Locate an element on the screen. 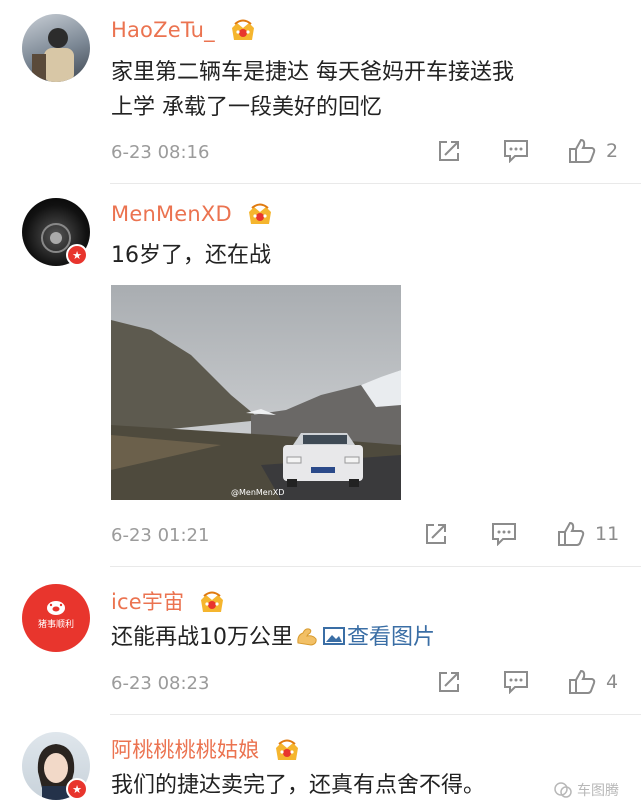 The height and width of the screenshot is (812, 641). username: MenMenXD is located at coordinates (192, 214).